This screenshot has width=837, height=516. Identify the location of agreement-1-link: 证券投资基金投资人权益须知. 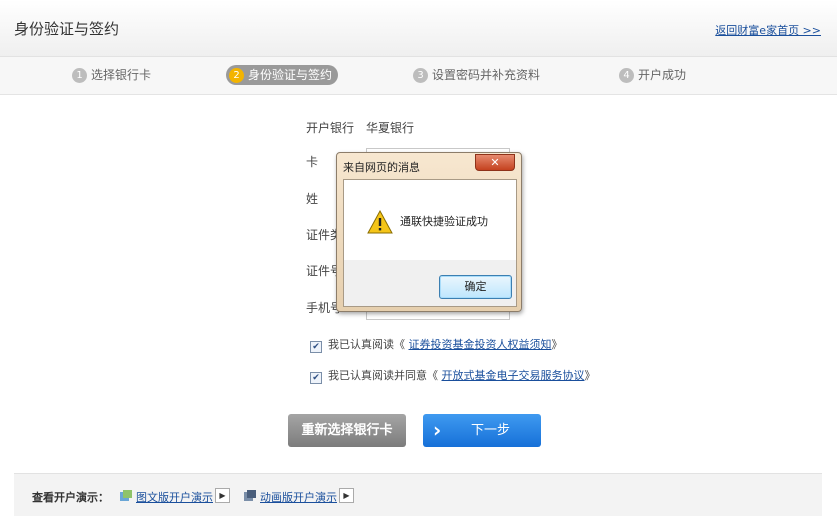
(480, 344).